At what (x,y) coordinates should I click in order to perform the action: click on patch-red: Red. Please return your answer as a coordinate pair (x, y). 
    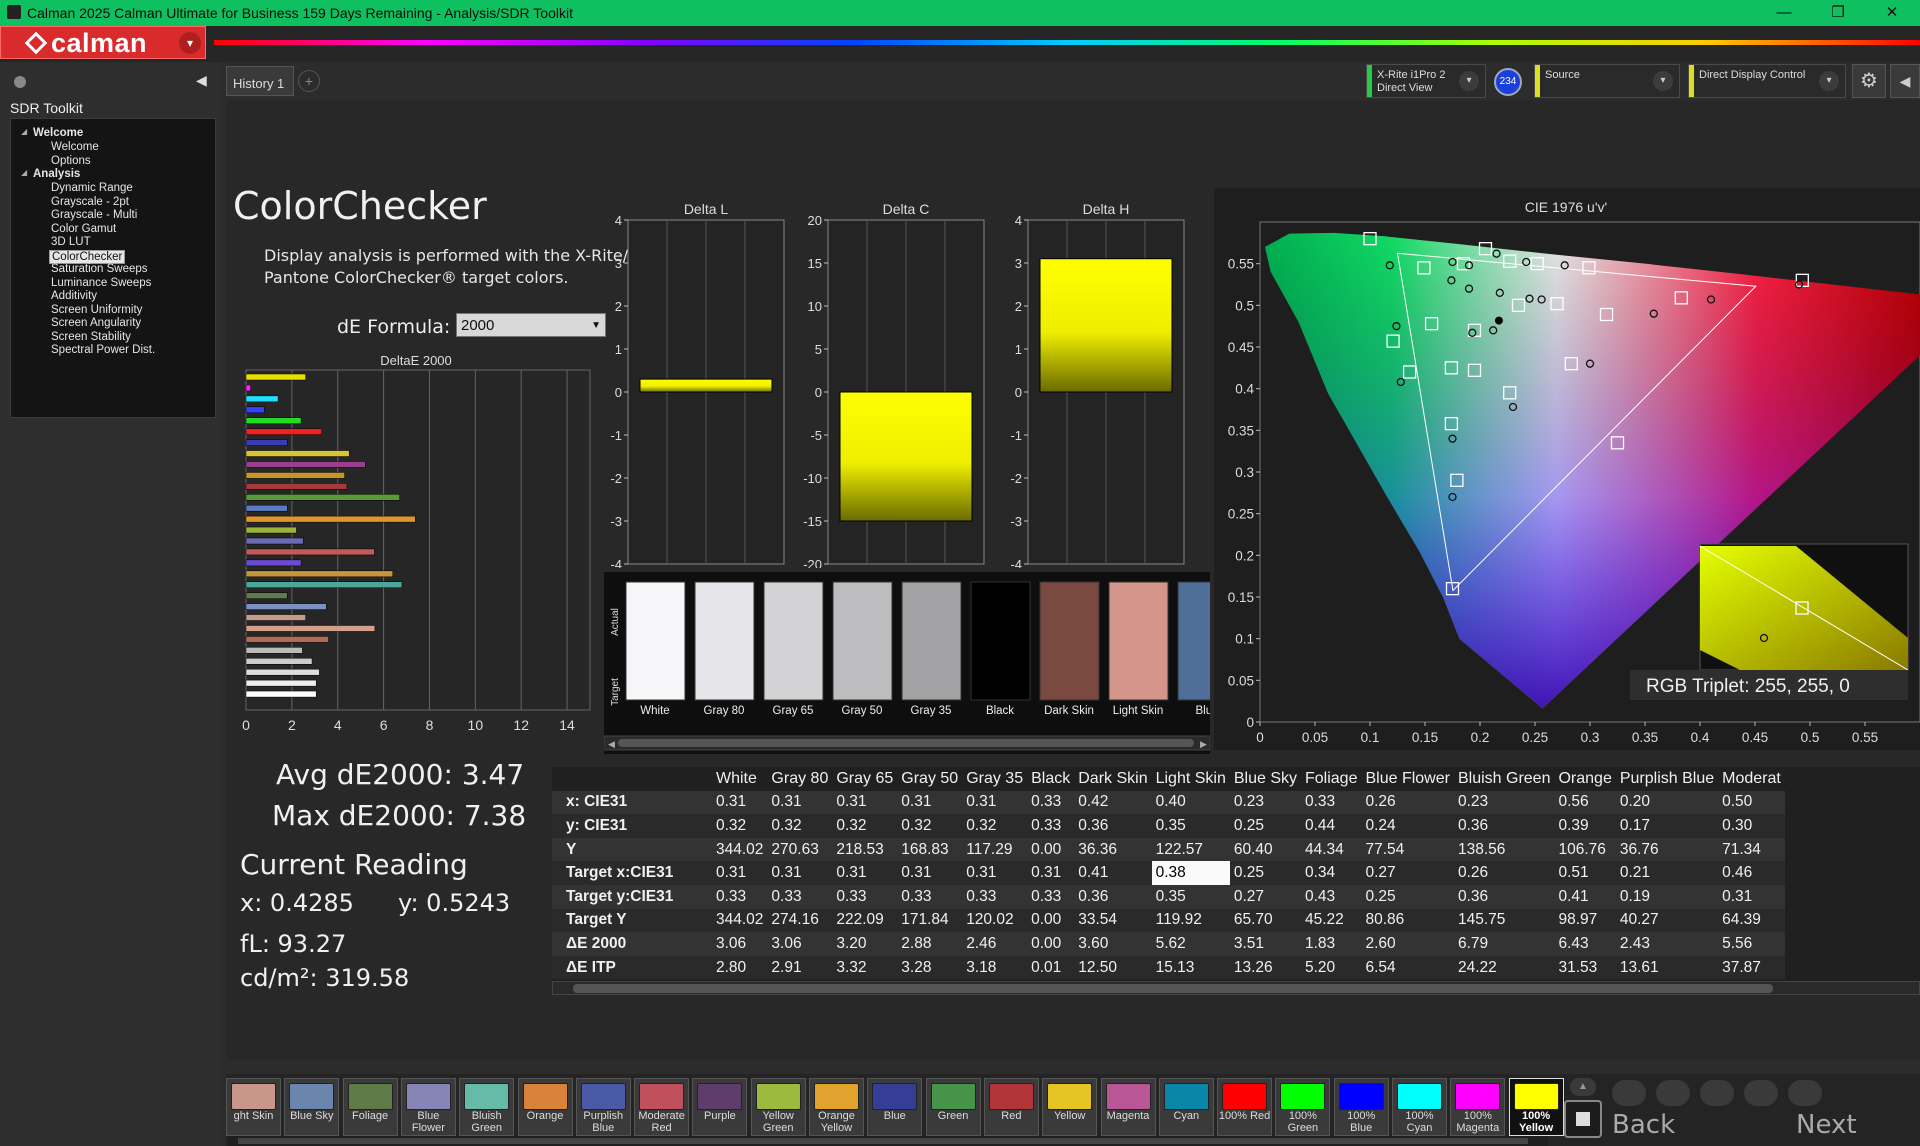
    Looking at the image, I should click on (1011, 1107).